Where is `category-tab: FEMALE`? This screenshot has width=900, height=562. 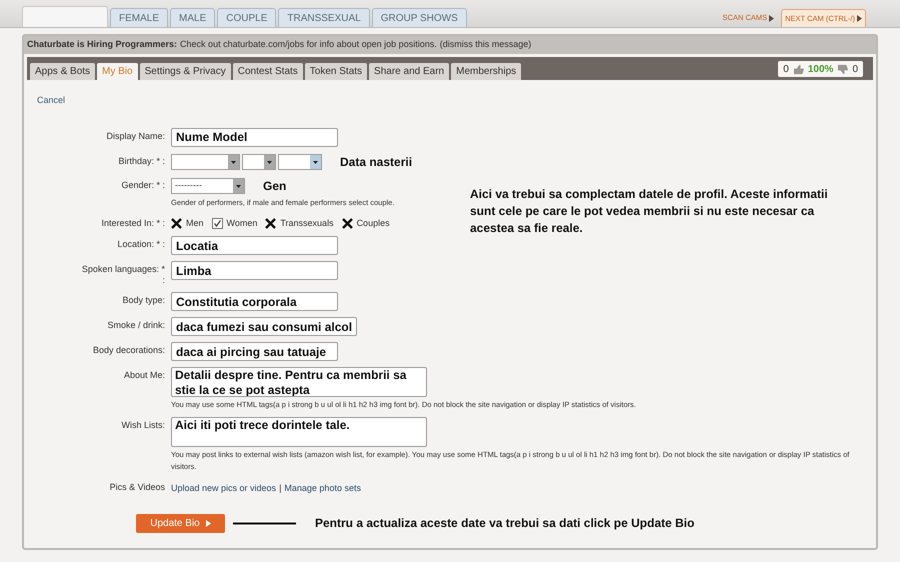 category-tab: FEMALE is located at coordinates (139, 17).